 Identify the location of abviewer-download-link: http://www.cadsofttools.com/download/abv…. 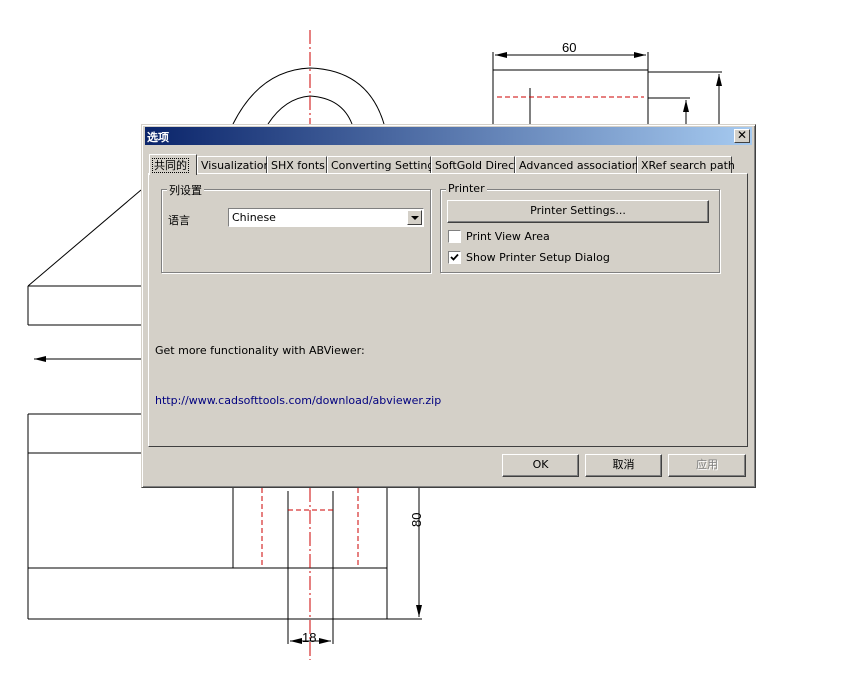
(298, 400).